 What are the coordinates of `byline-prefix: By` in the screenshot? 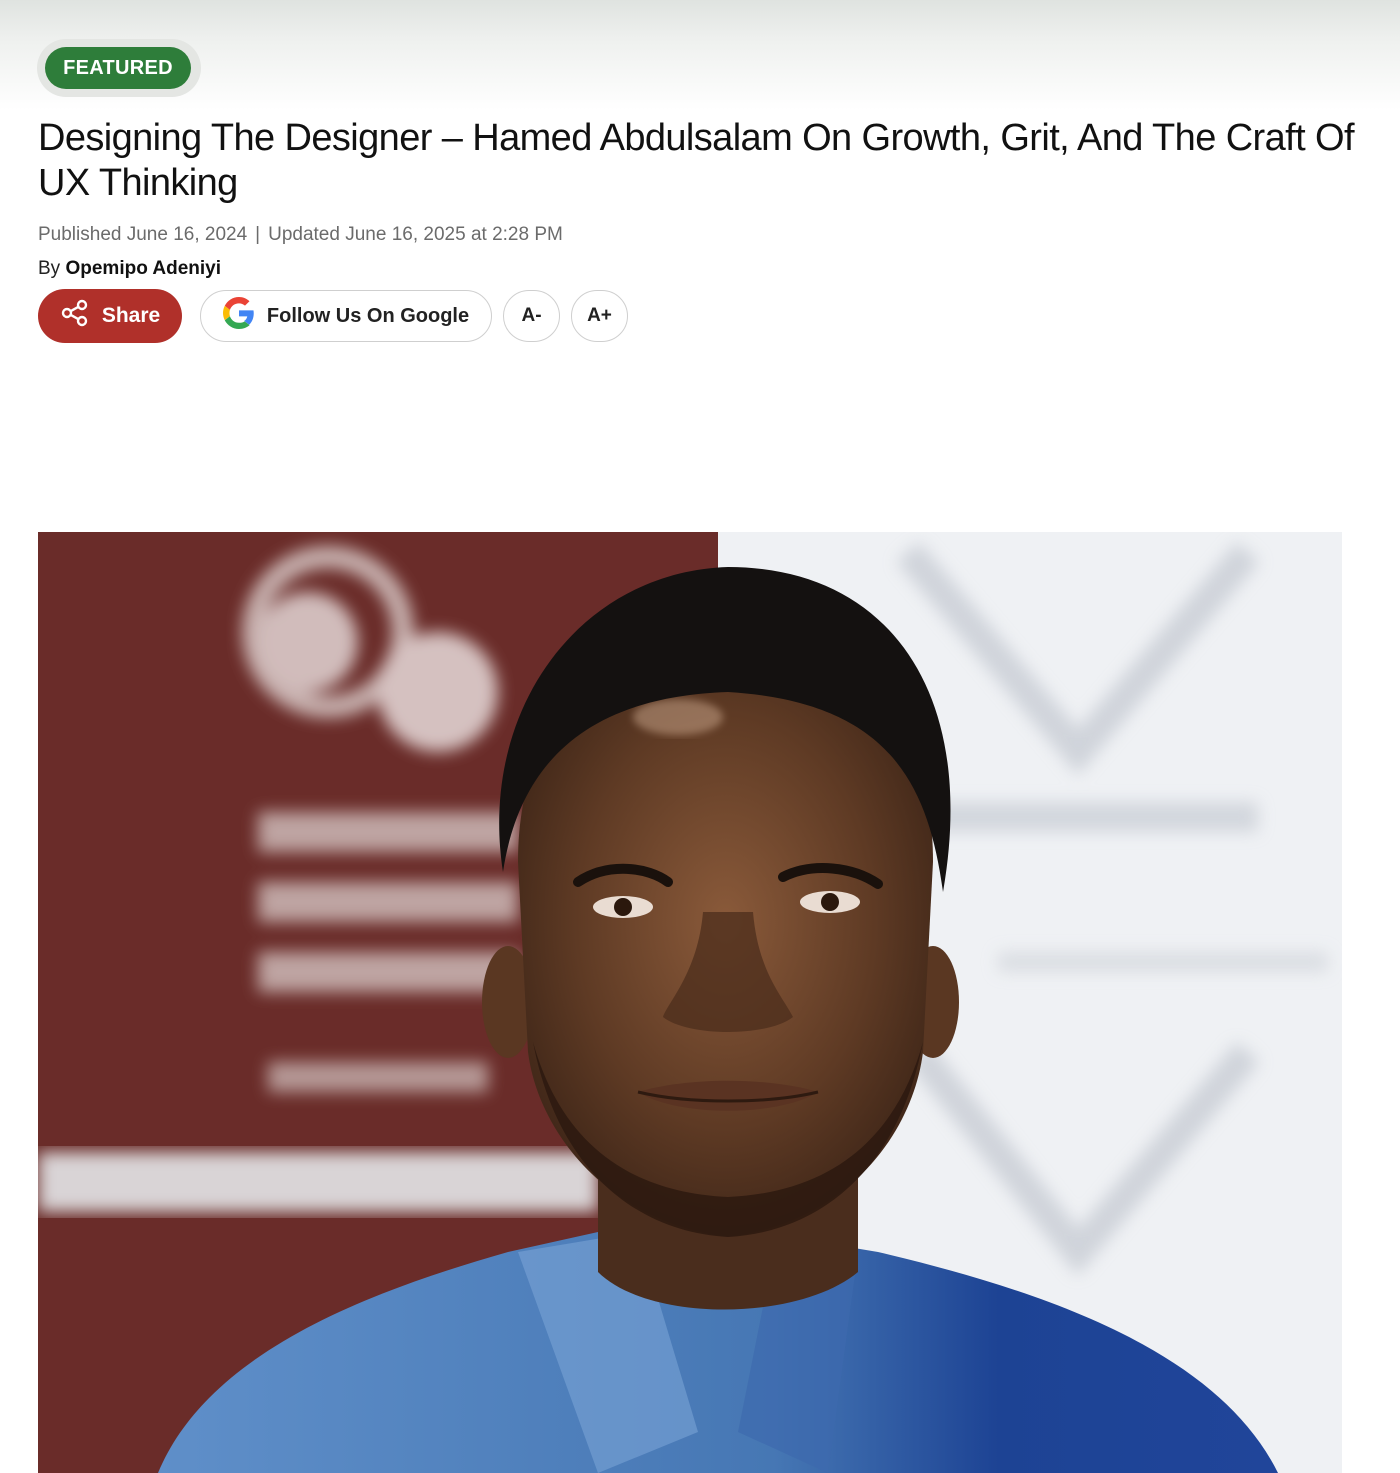 It's located at (49, 268).